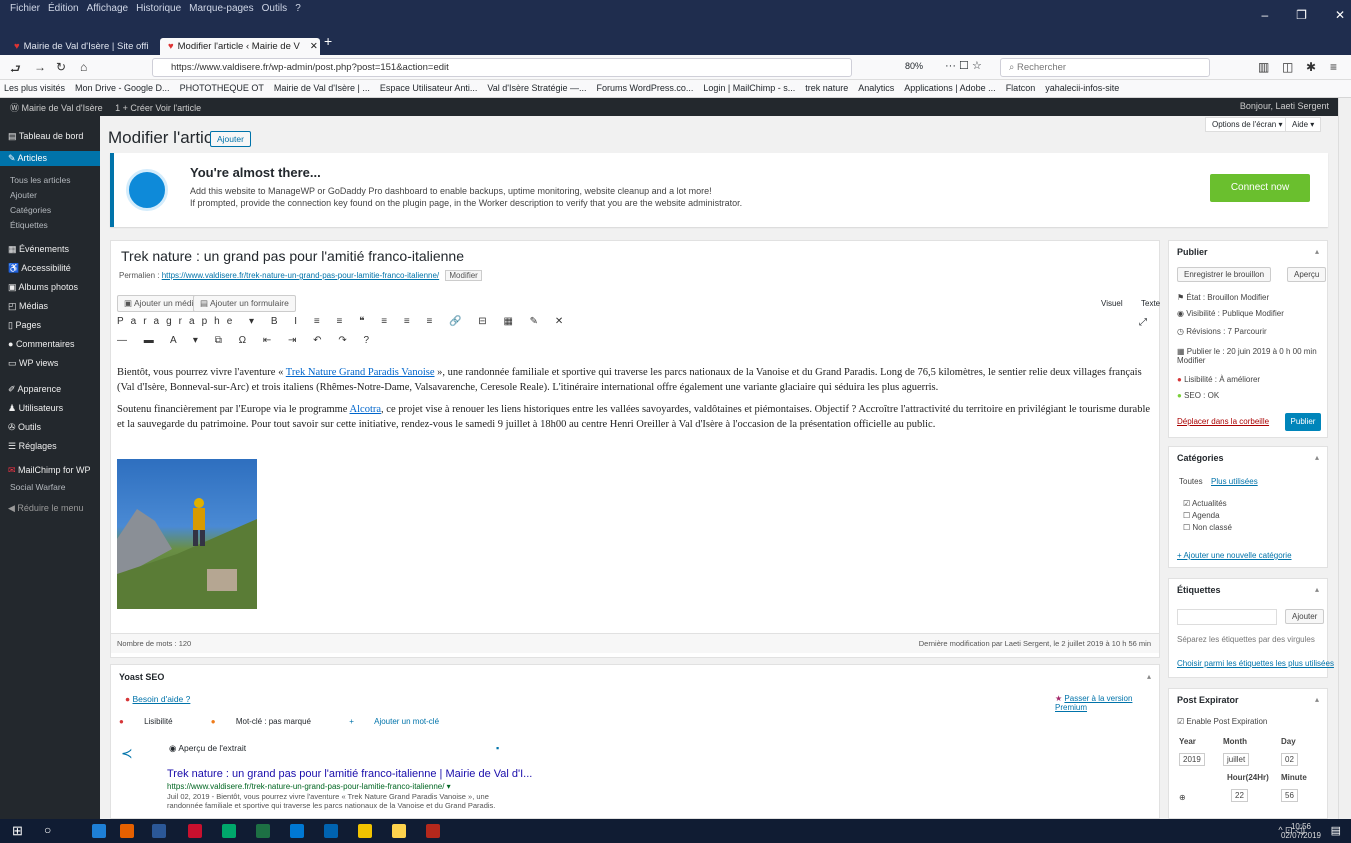 Image resolution: width=1351 pixels, height=843 pixels. What do you see at coordinates (1263, 67) in the screenshot?
I see `library-icon: ▥` at bounding box center [1263, 67].